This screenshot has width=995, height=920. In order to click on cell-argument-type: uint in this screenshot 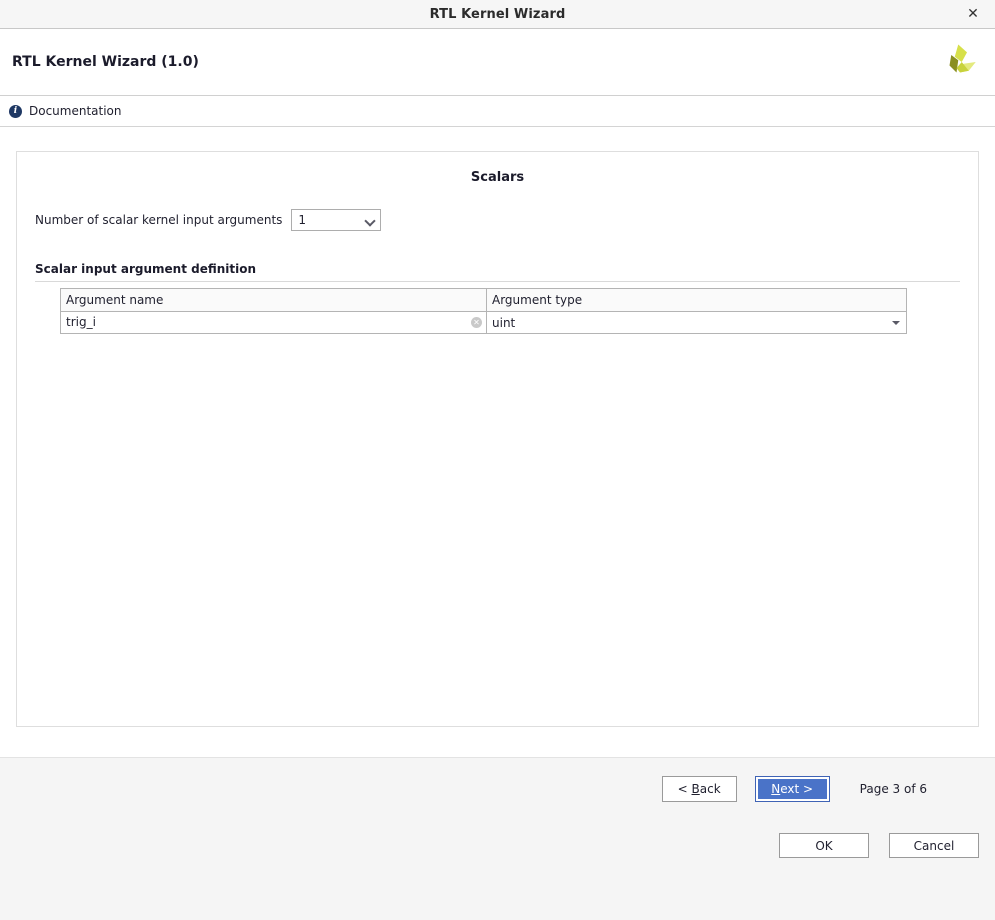, I will do `click(696, 322)`.